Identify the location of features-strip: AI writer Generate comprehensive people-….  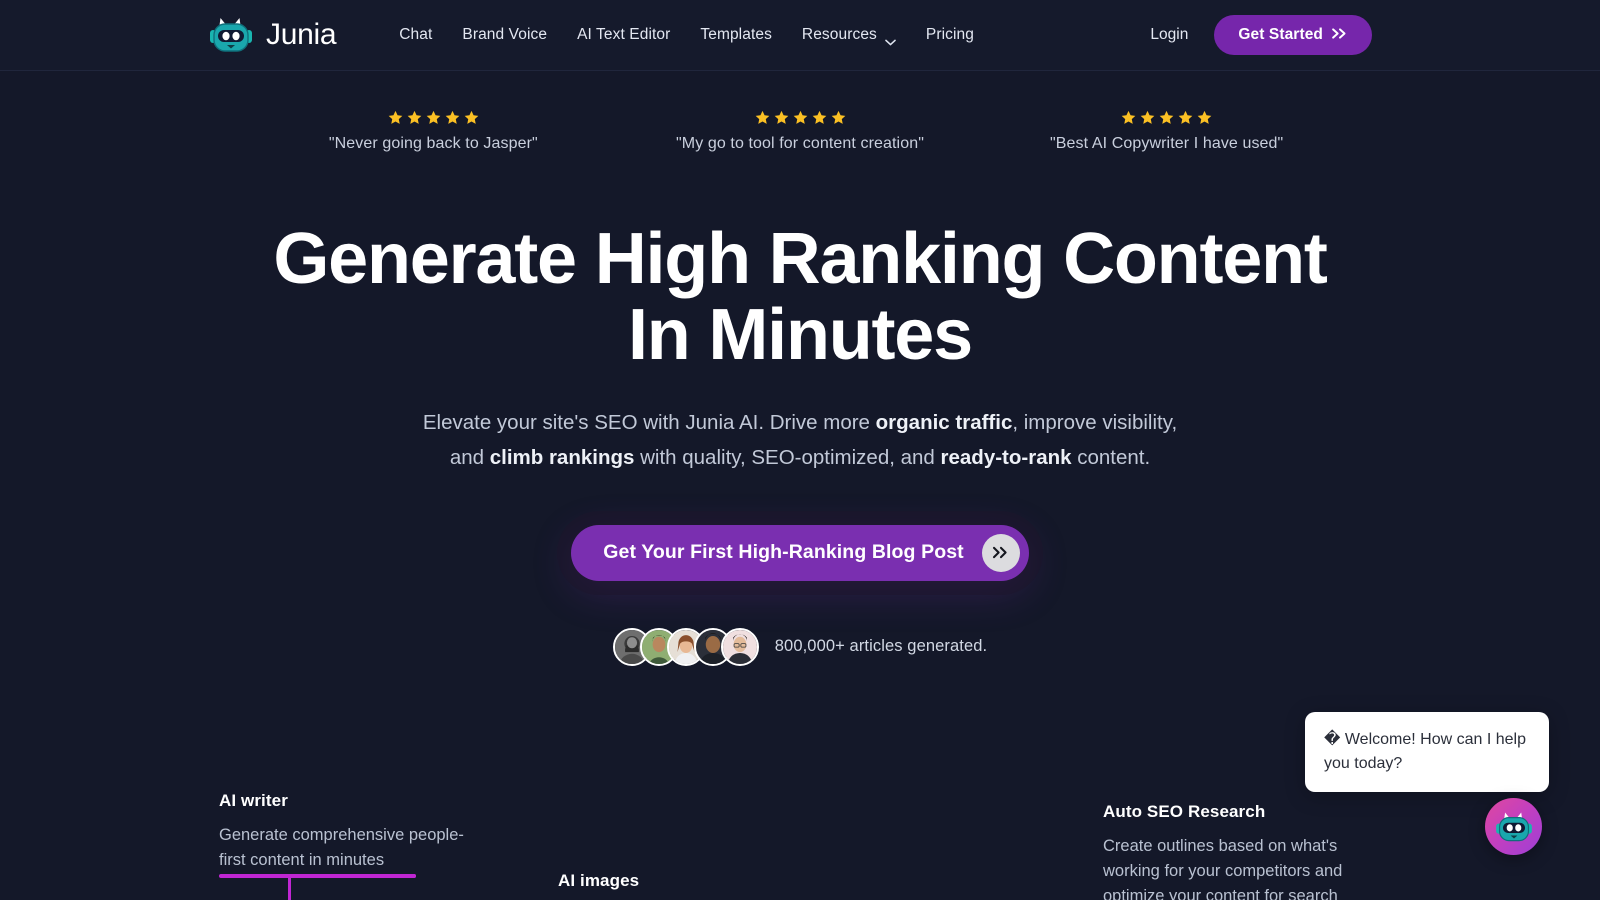
(800, 843).